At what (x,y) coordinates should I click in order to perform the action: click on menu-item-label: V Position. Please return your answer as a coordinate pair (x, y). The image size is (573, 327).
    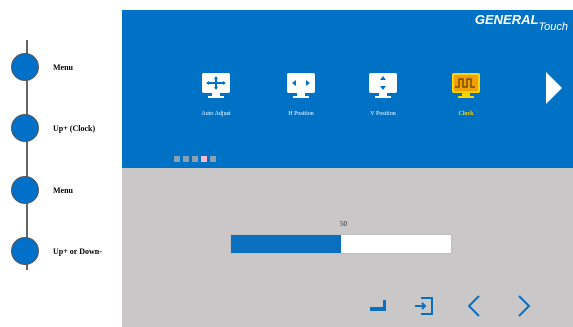
    Looking at the image, I should click on (383, 114).